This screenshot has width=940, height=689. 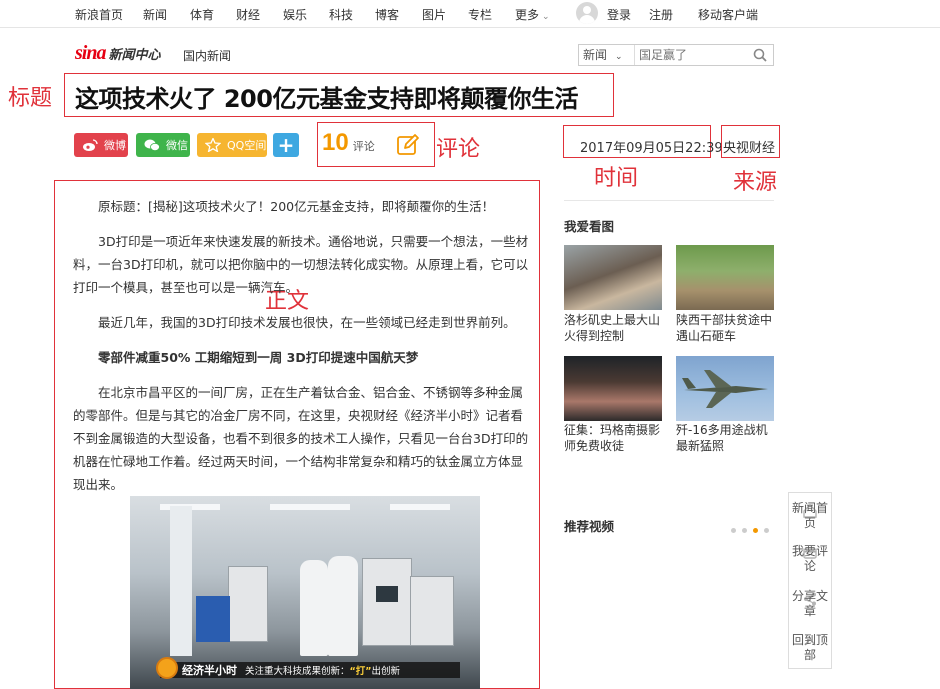 I want to click on carousel-dots, so click(x=750, y=530).